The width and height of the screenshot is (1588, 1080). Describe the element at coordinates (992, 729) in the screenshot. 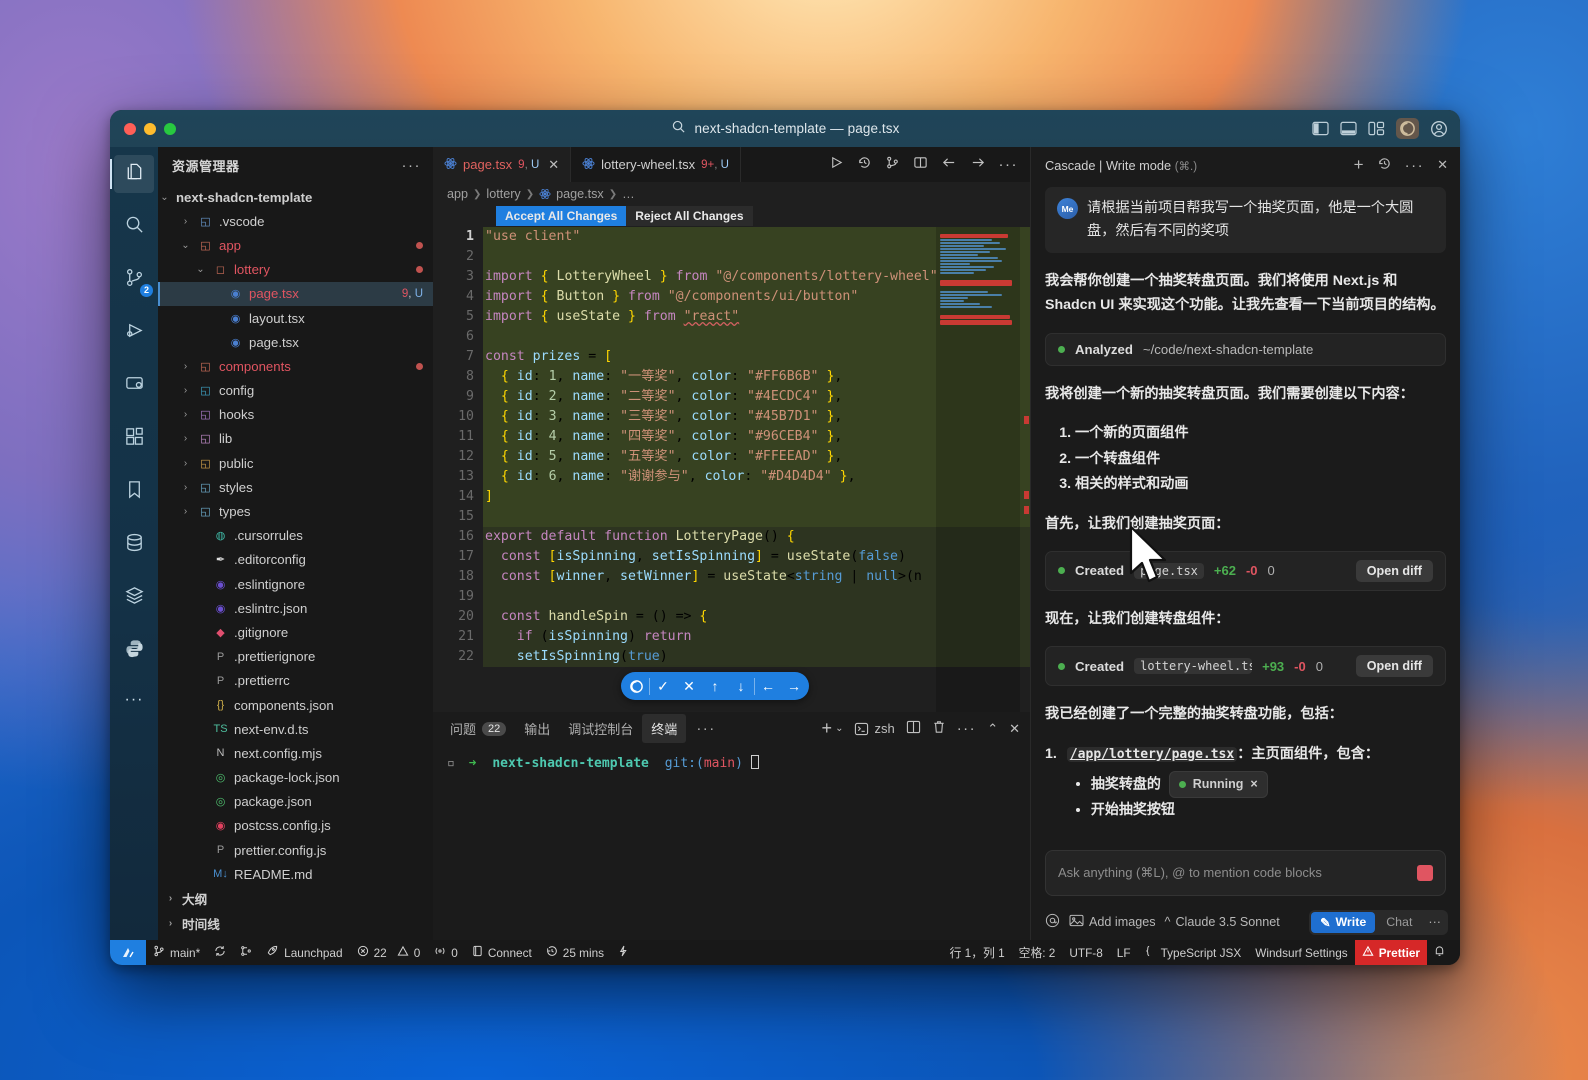

I see `collapse-panel-icon: ⌃` at that location.